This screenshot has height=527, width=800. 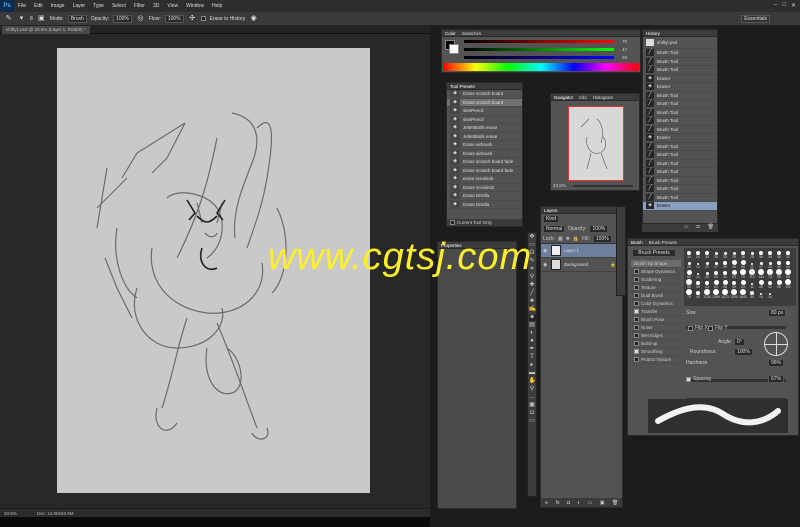 I want to click on document-tab: shifty1.psd @ 33.8% (Layer 1, RGB/8) *, so click(x=46, y=30).